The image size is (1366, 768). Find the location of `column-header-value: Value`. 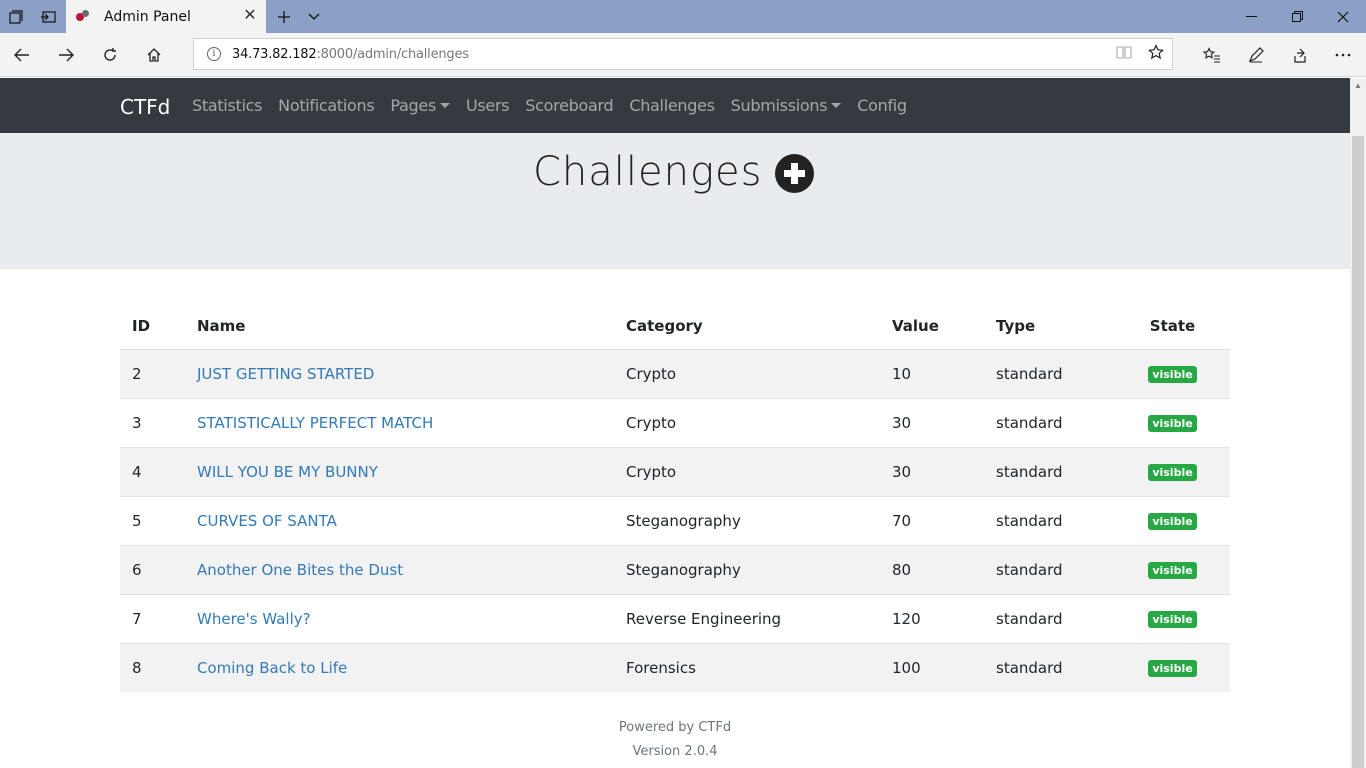

column-header-value: Value is located at coordinates (915, 325).